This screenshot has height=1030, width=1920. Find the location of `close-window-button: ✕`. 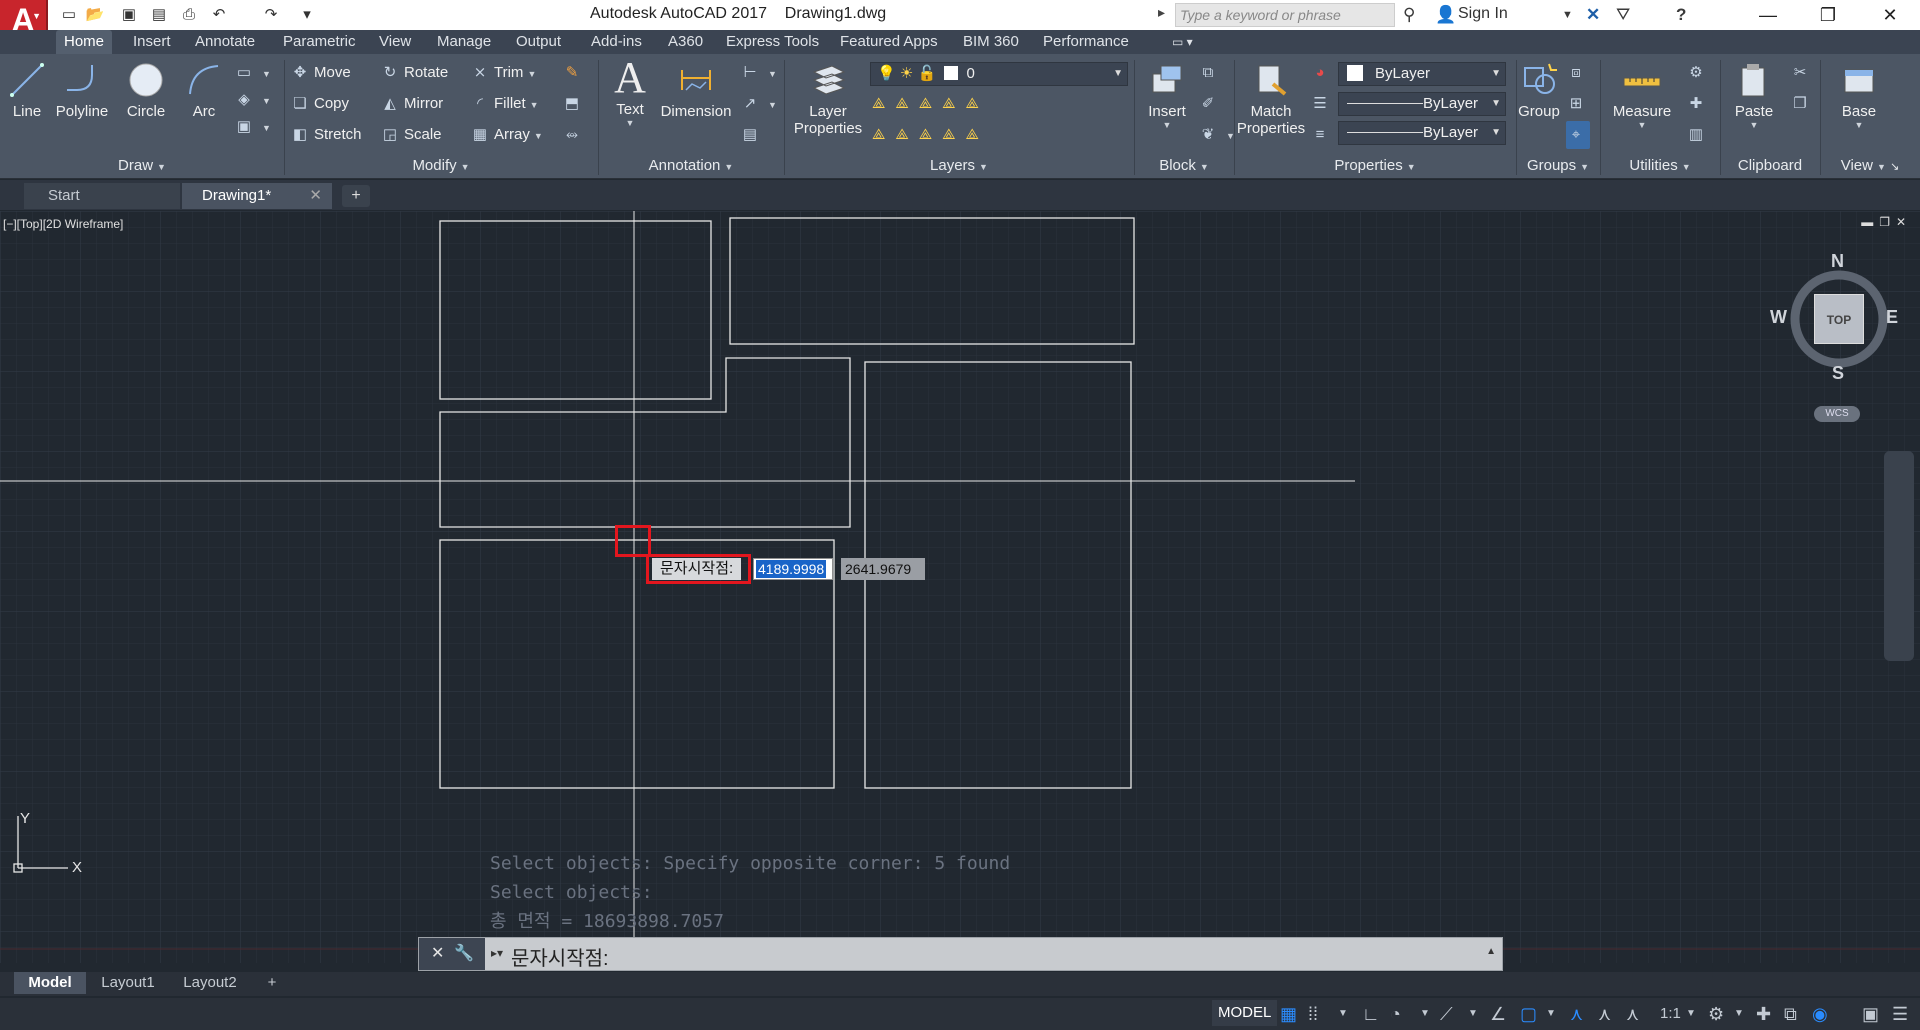

close-window-button: ✕ is located at coordinates (1890, 15).